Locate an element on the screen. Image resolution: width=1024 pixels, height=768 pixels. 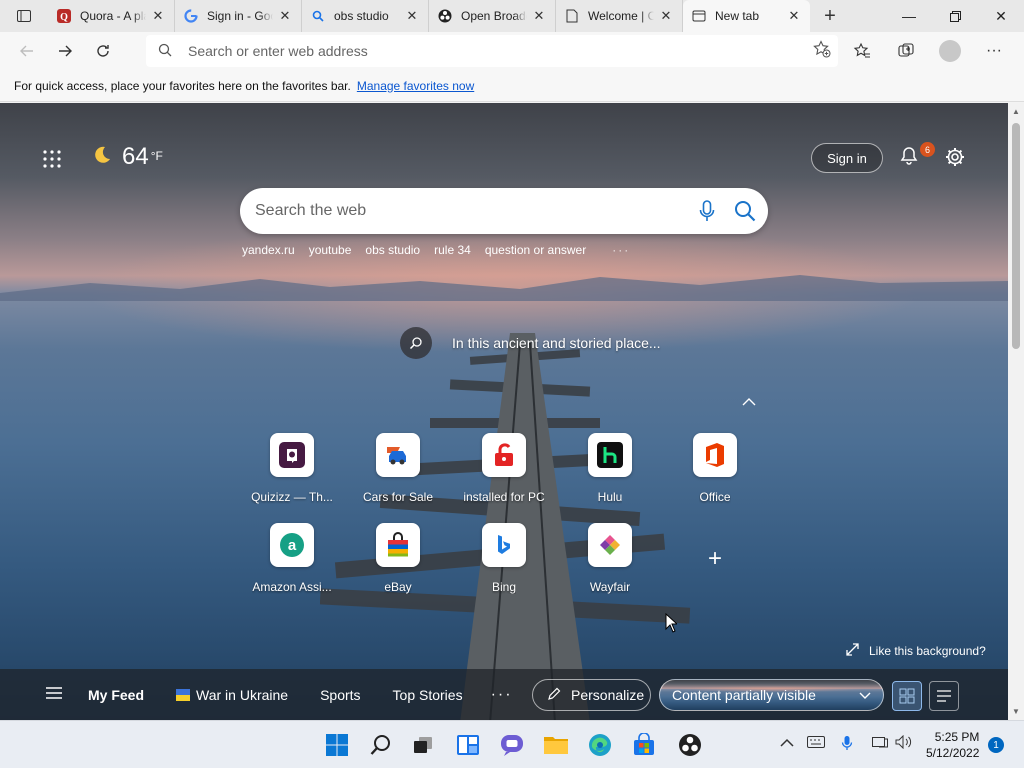
ebay-icon is located at coordinates (398, 545).